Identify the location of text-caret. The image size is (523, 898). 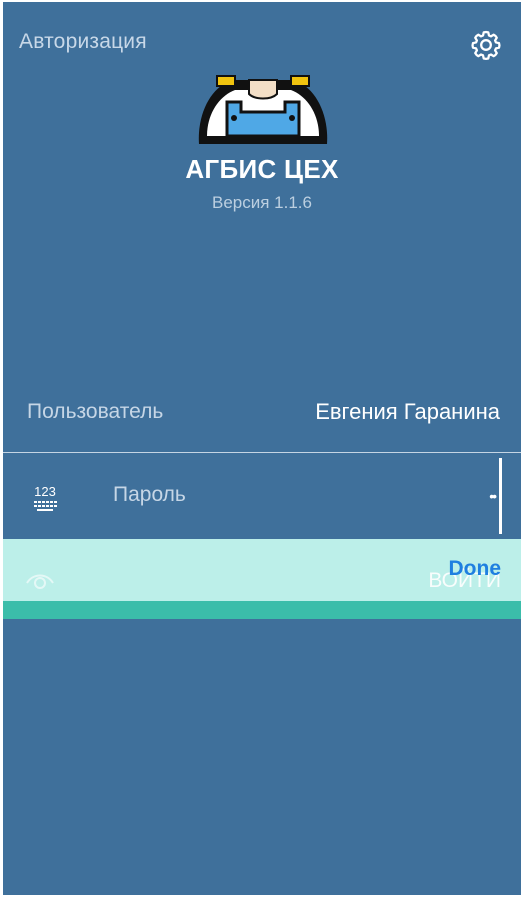
(500, 496).